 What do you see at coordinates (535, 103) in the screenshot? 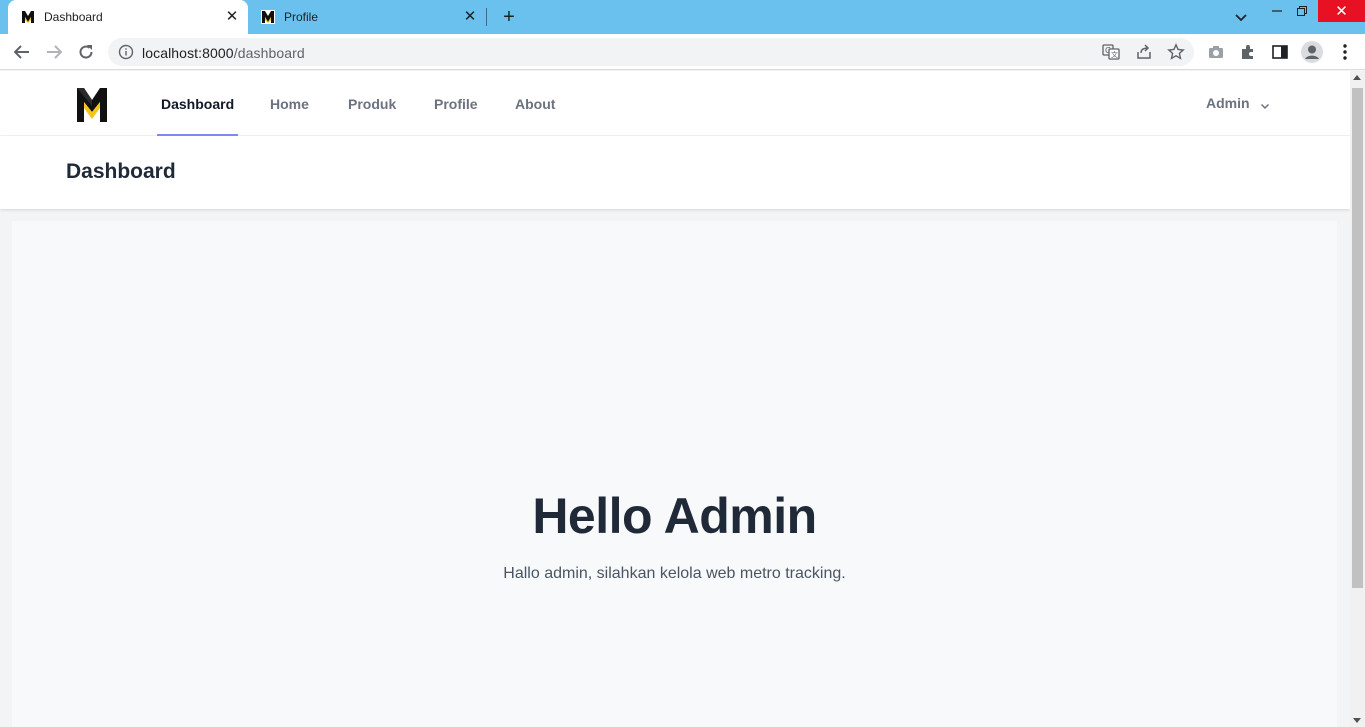
I see `nav-link-about: About` at bounding box center [535, 103].